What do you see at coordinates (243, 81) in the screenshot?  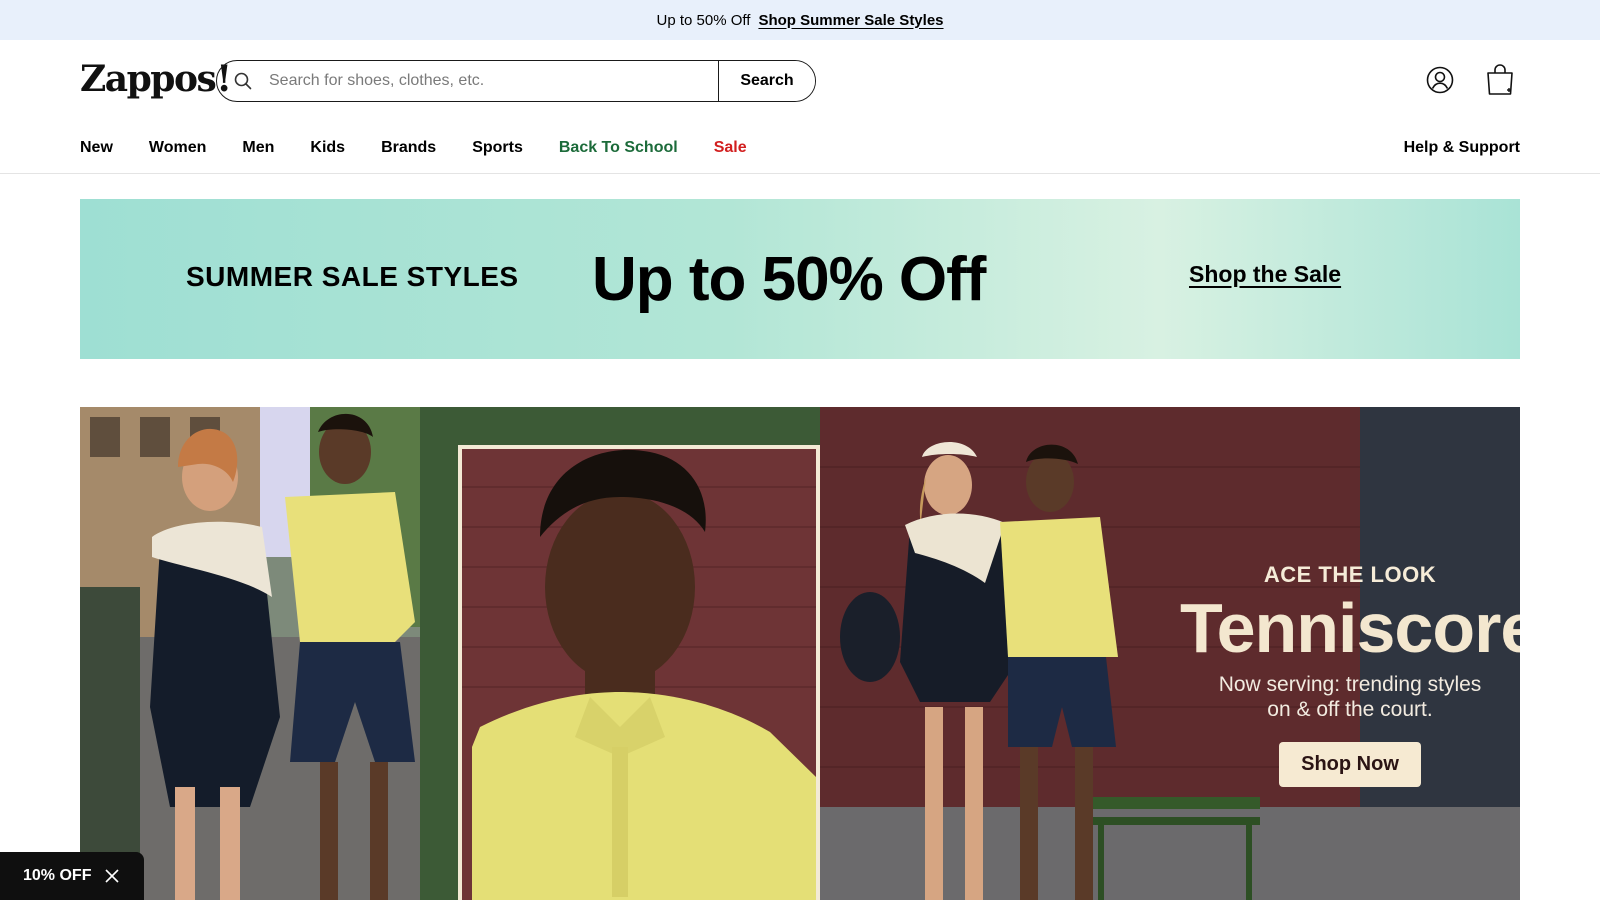 I see `search-icon` at bounding box center [243, 81].